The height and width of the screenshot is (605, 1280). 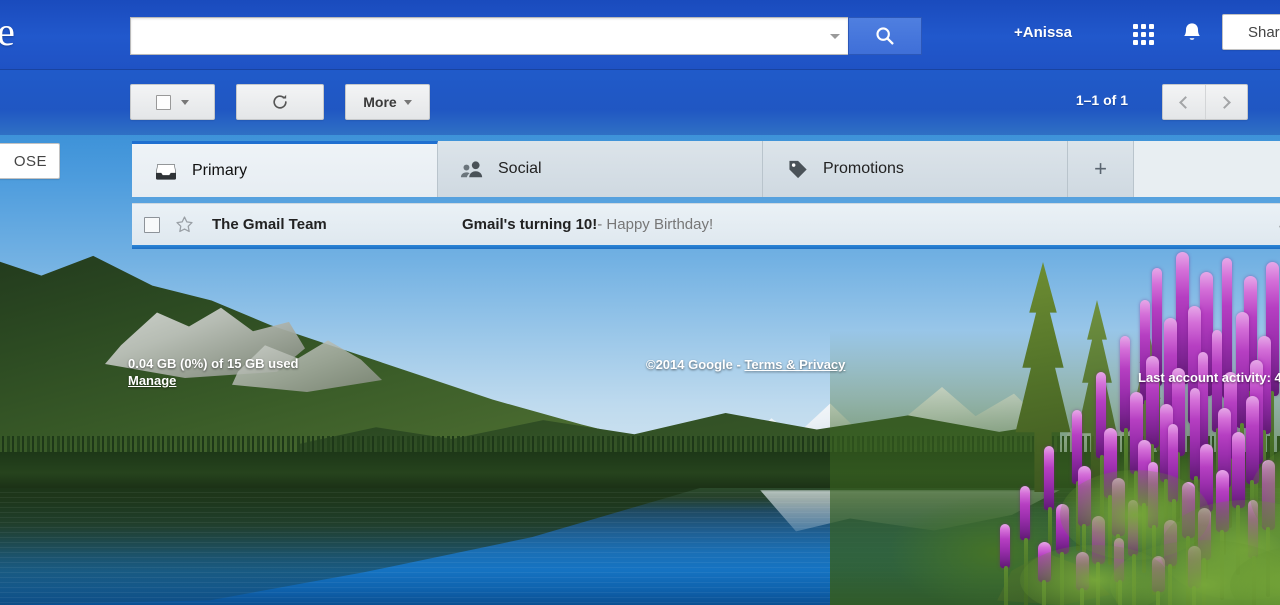 What do you see at coordinates (30, 161) in the screenshot?
I see `compose-button: OSE` at bounding box center [30, 161].